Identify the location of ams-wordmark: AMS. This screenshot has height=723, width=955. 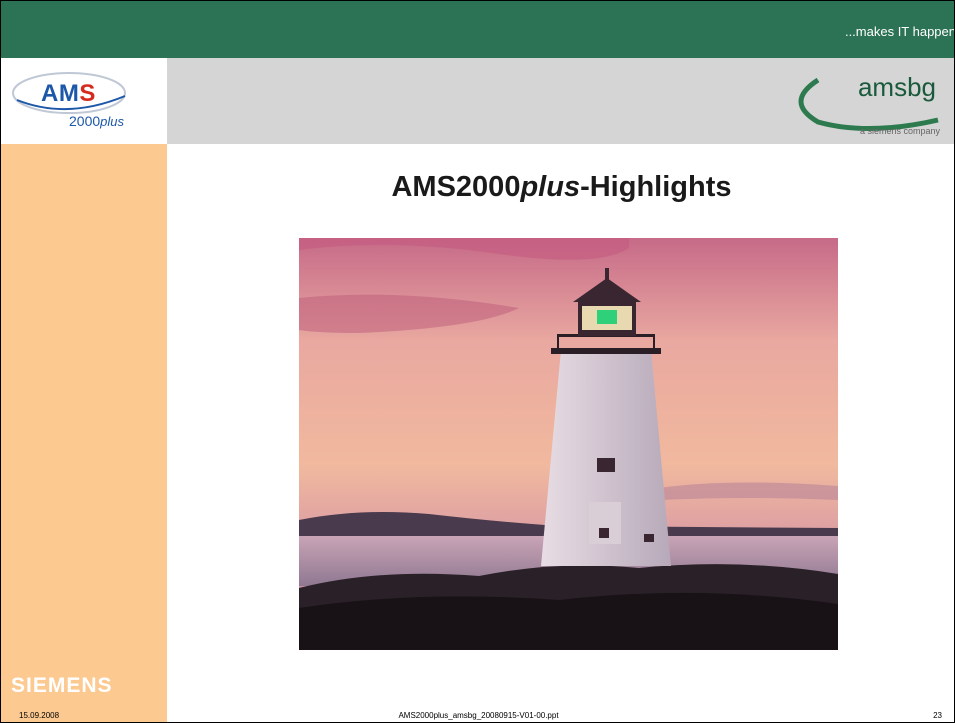
(68, 93).